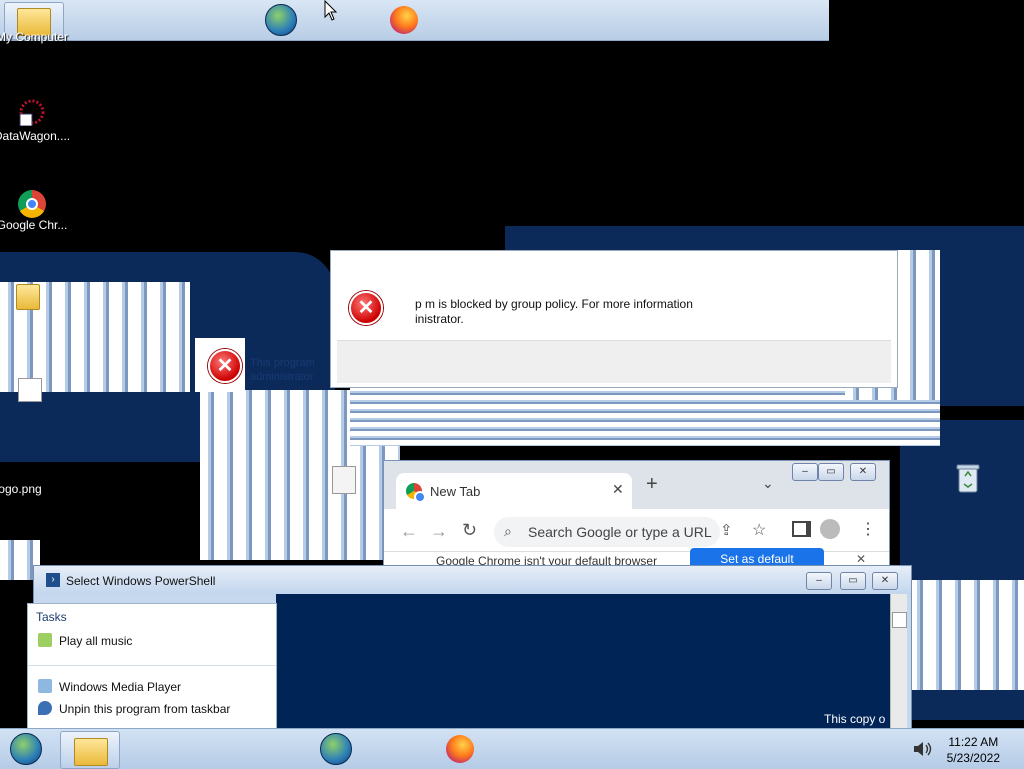 The width and height of the screenshot is (1024, 769). I want to click on taskbar: 11:22 AM 5/23/2022, so click(512, 748).